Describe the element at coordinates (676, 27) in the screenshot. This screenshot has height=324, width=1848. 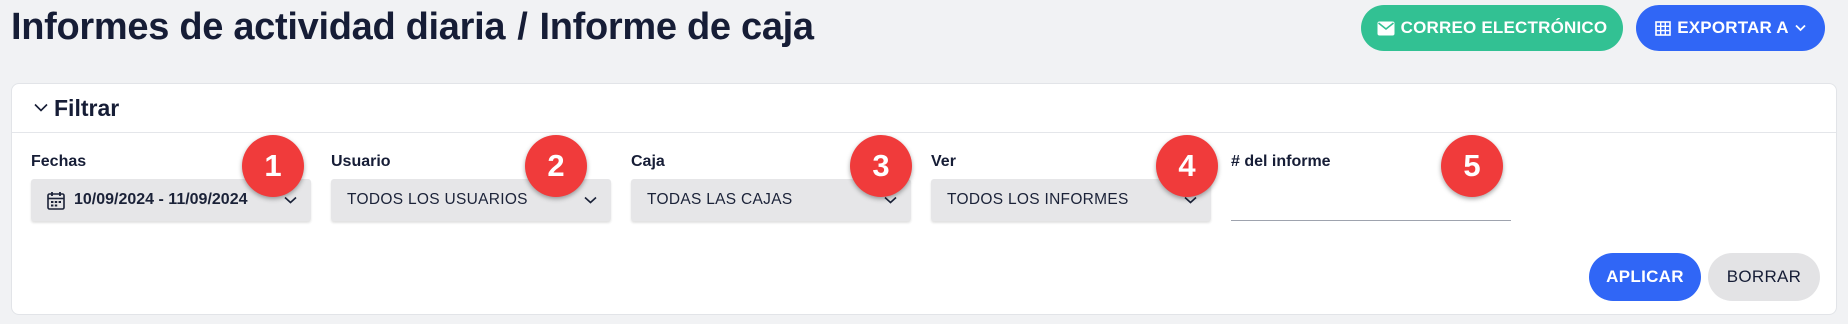
I see `breadcrumb-current: Informe de caja` at that location.